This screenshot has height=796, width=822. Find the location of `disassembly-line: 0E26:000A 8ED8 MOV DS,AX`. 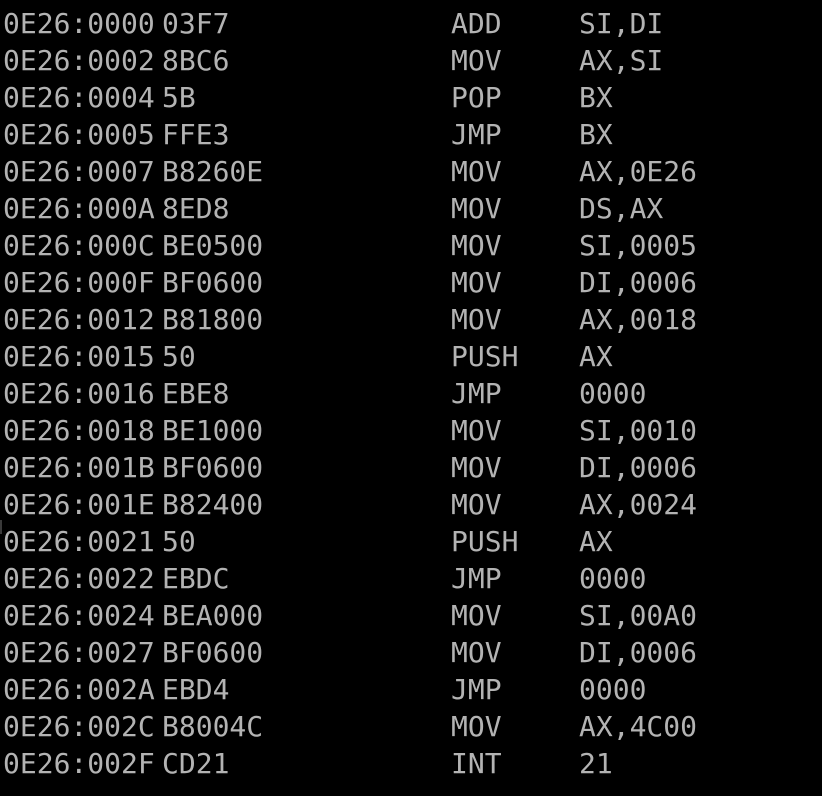

disassembly-line: 0E26:000A 8ED8 MOV DS,AX is located at coordinates (408, 208).